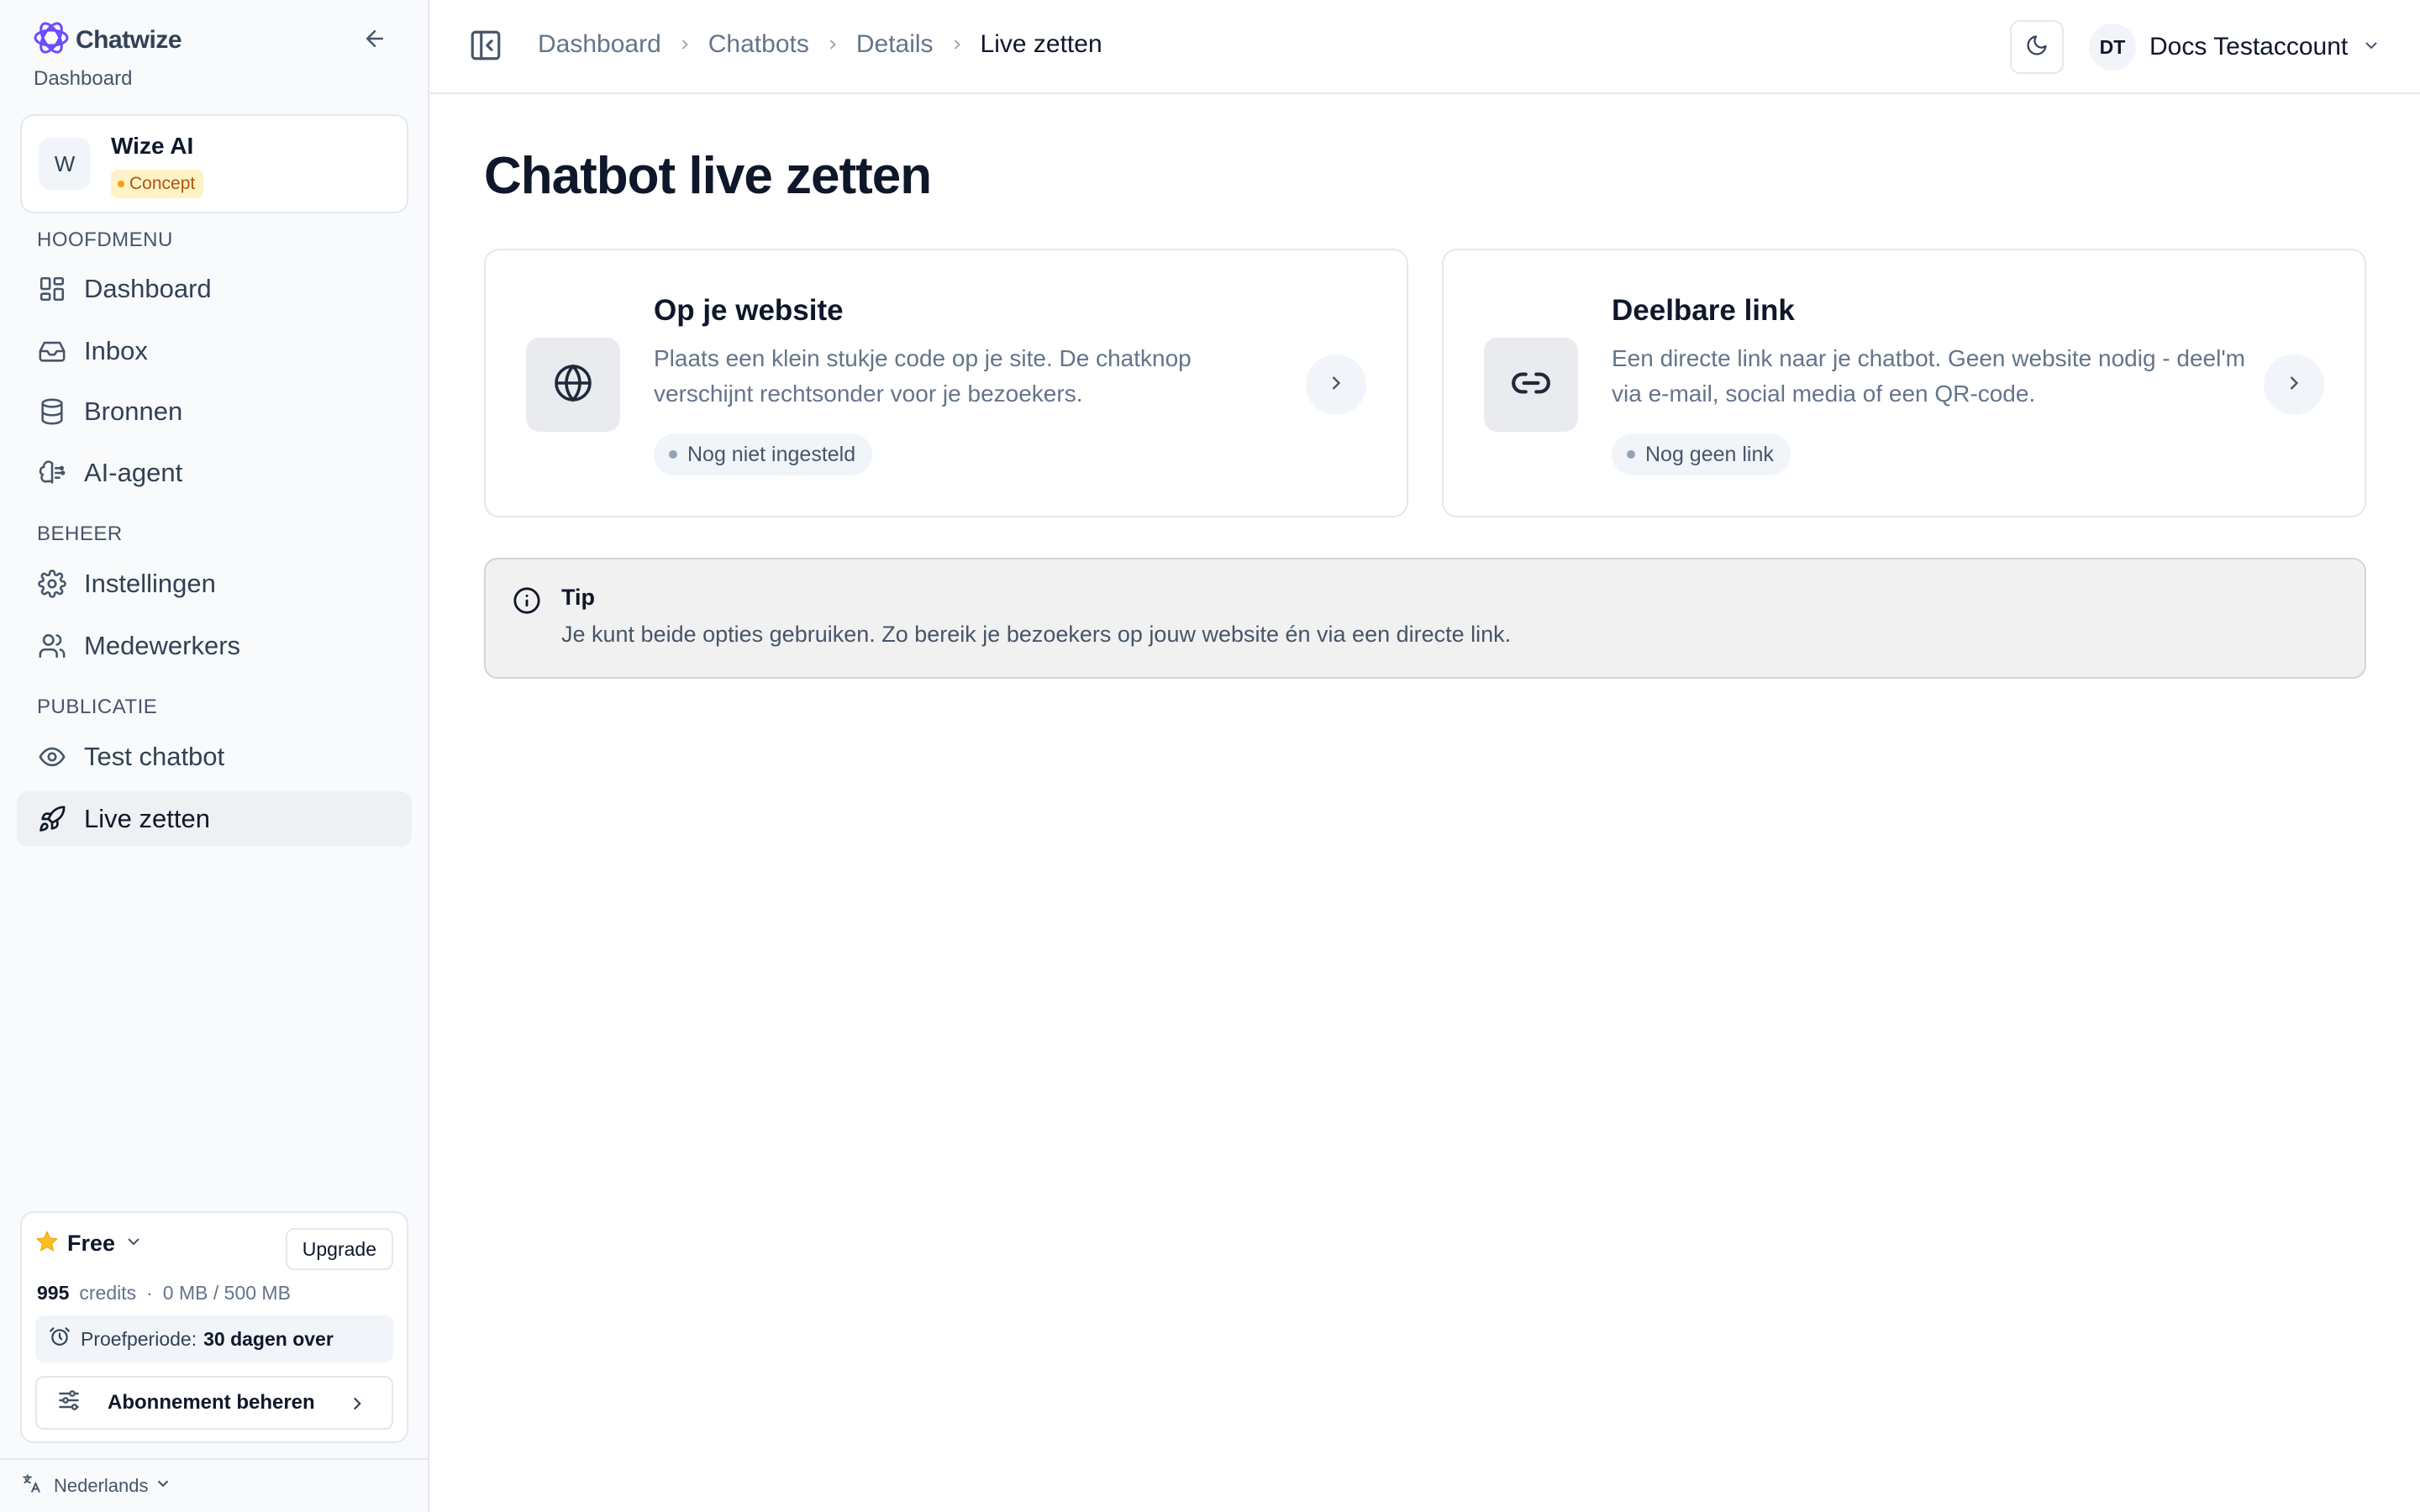 This screenshot has height=1512, width=2420. Describe the element at coordinates (214, 1485) in the screenshot. I see `language-selector: Nederlands` at that location.